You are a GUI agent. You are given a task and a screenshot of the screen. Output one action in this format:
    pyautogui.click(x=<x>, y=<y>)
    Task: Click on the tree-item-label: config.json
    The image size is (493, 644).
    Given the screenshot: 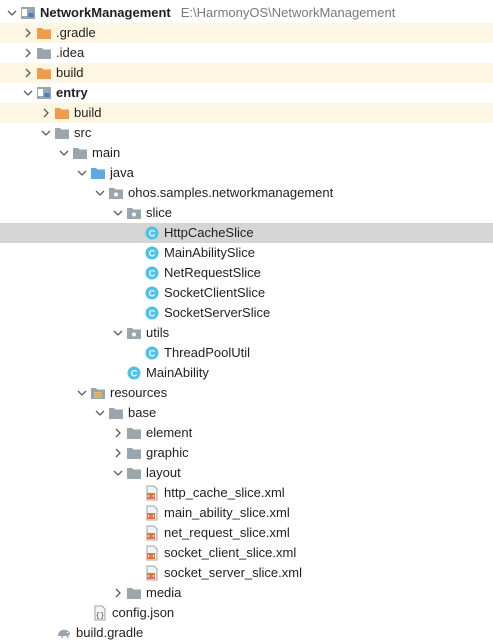 What is the action you would take?
    pyautogui.click(x=143, y=612)
    